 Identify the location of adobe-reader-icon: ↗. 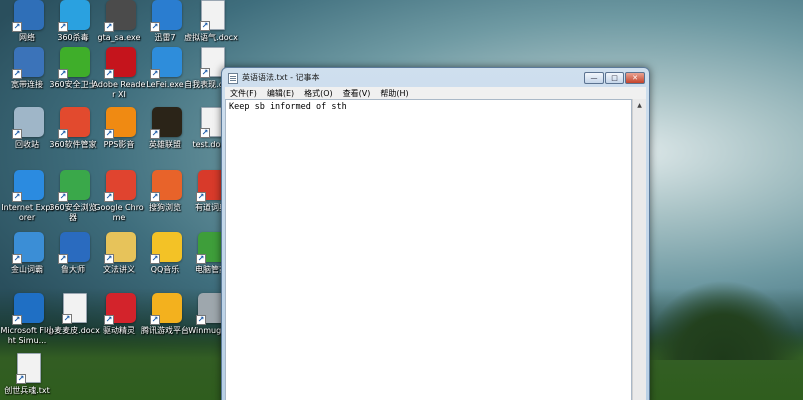
(120, 63).